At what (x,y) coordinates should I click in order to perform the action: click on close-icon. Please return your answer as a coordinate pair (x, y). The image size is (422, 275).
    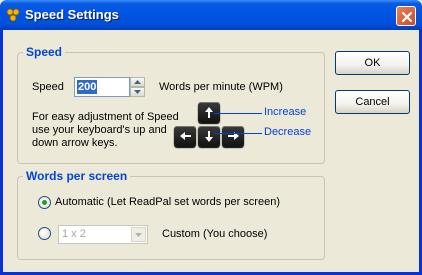
    Looking at the image, I should click on (407, 17).